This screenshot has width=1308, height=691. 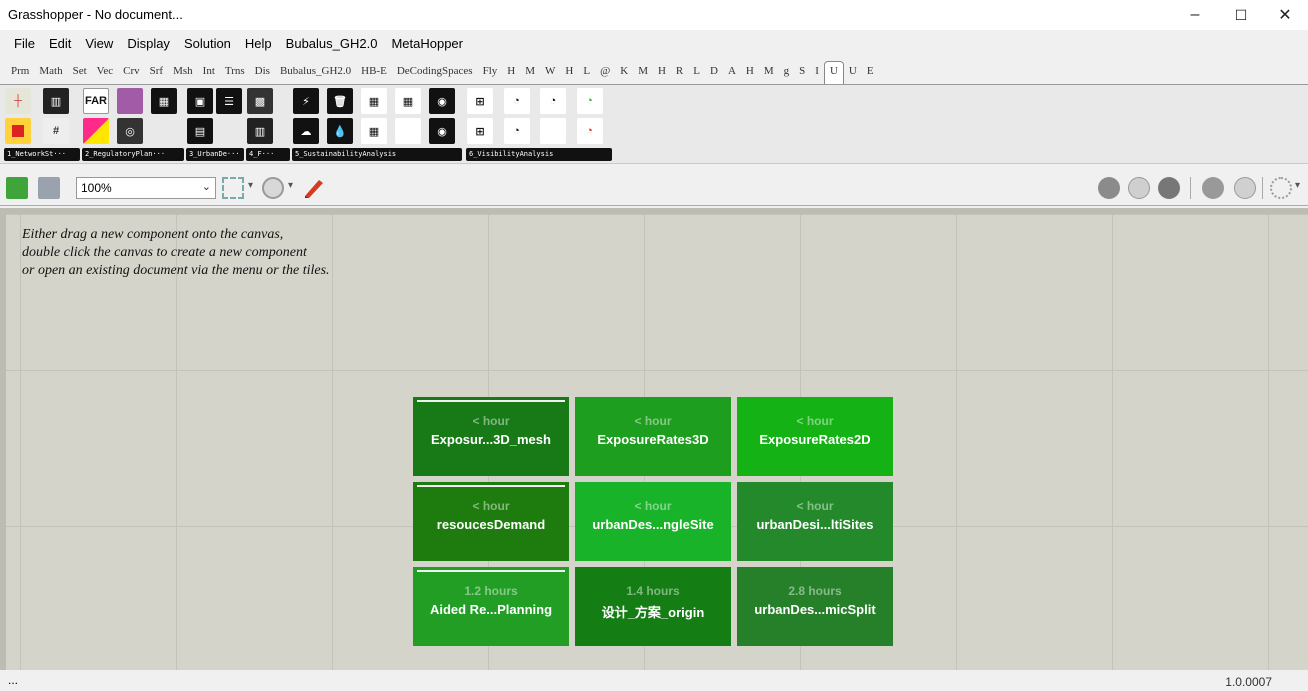 I want to click on sphere-icon, so click(x=1245, y=188).